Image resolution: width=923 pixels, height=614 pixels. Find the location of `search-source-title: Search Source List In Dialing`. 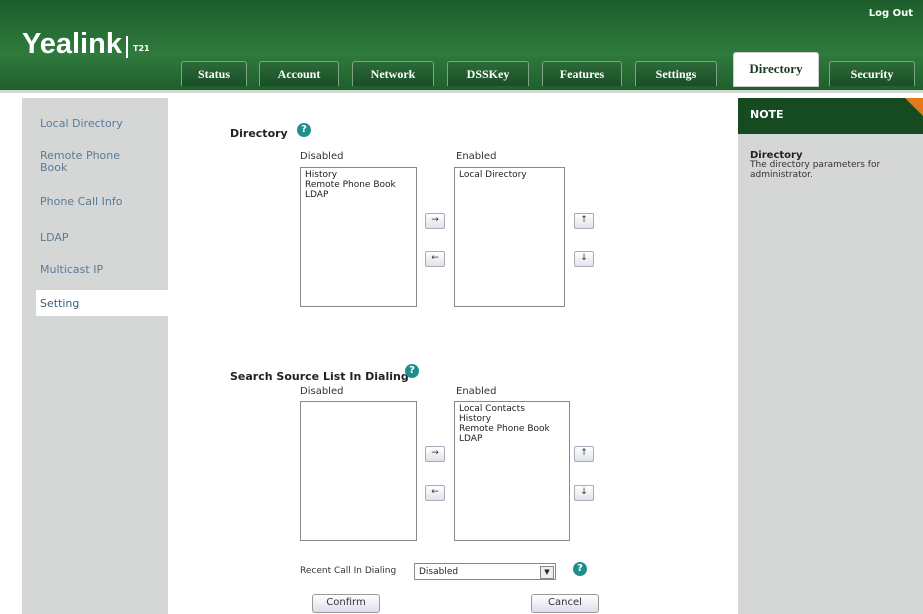

search-source-title: Search Source List In Dialing is located at coordinates (319, 376).